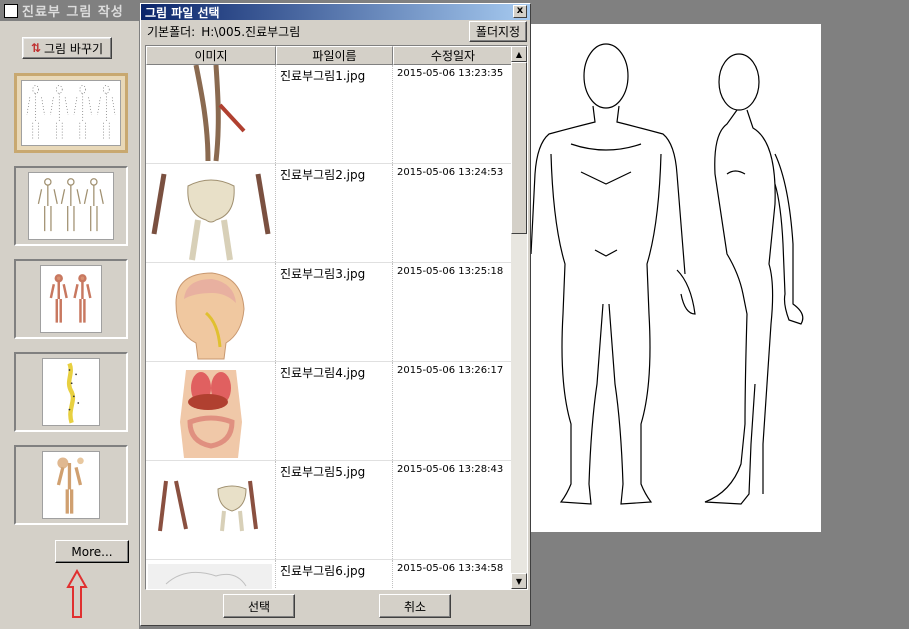 This screenshot has height=629, width=909. What do you see at coordinates (335, 12) in the screenshot?
I see `dialog-title-bar: 그림 파일 선택 x` at bounding box center [335, 12].